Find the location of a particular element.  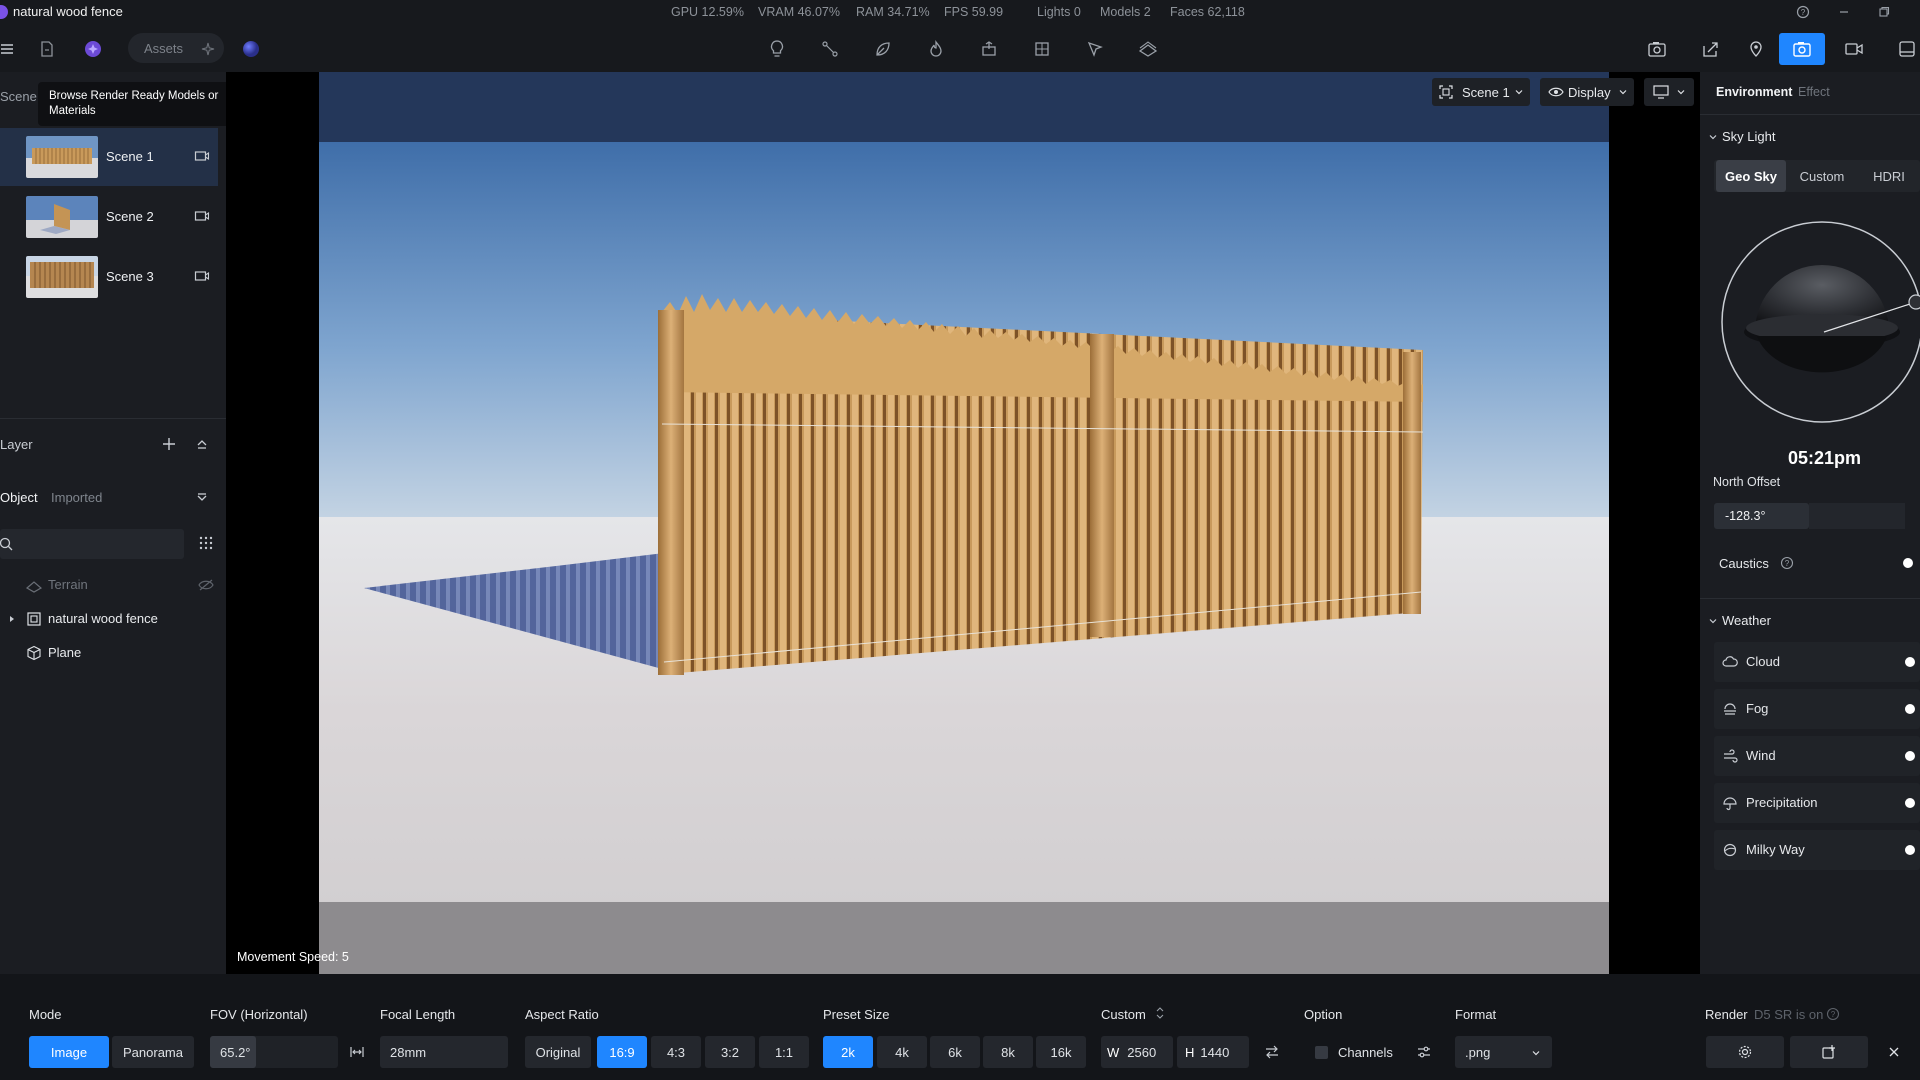

wind-toggle is located at coordinates (1910, 756).